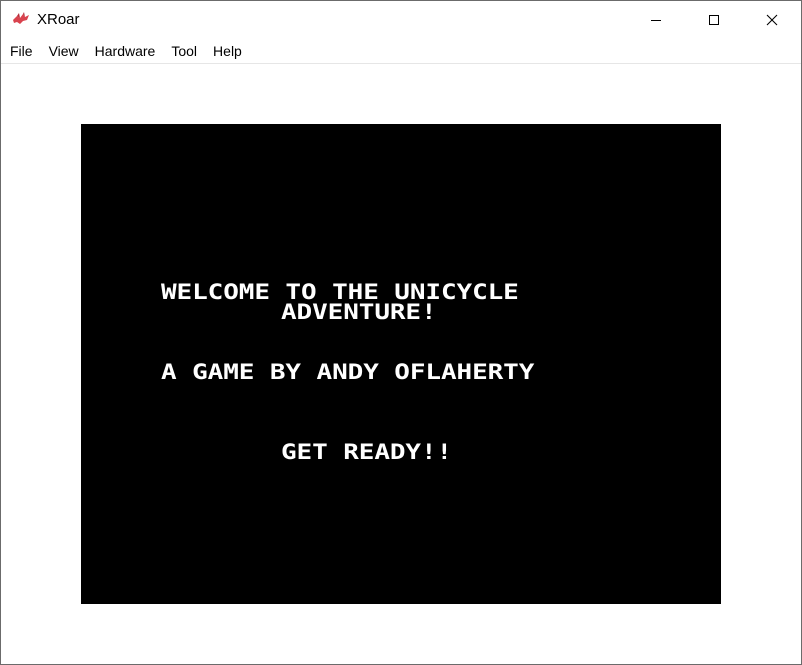 The width and height of the screenshot is (802, 665). I want to click on xroar-dragon-icon, so click(21, 18).